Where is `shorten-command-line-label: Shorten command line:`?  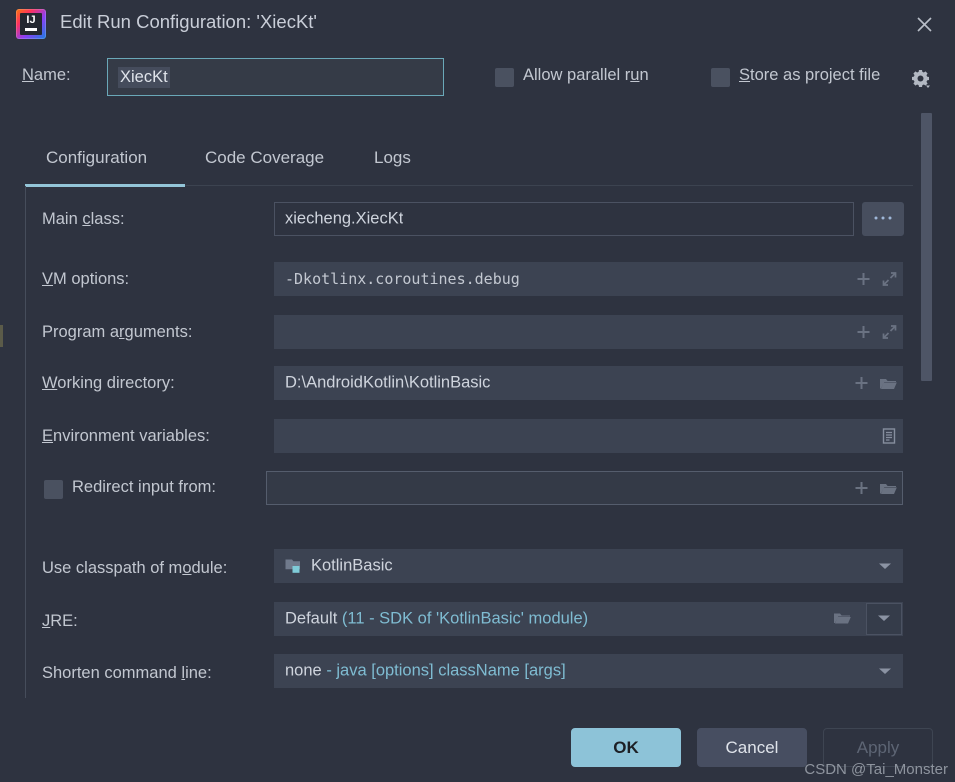
shorten-command-line-label: Shorten command line: is located at coordinates (127, 673).